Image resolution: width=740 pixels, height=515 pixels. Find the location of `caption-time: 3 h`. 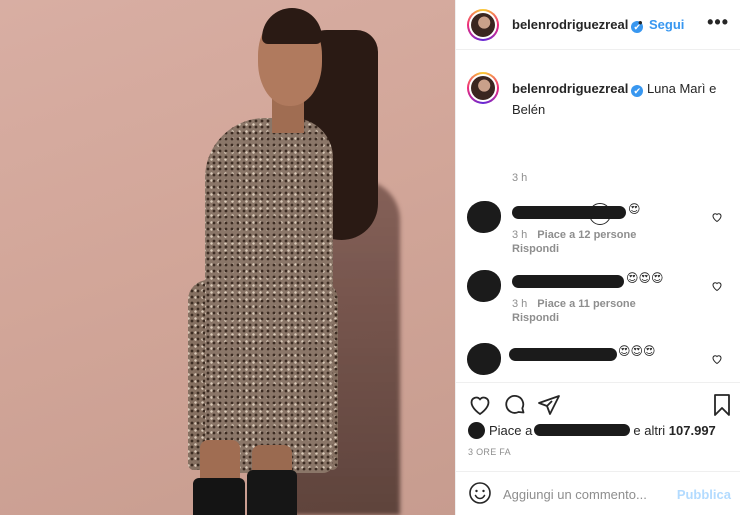

caption-time: 3 h is located at coordinates (520, 178).